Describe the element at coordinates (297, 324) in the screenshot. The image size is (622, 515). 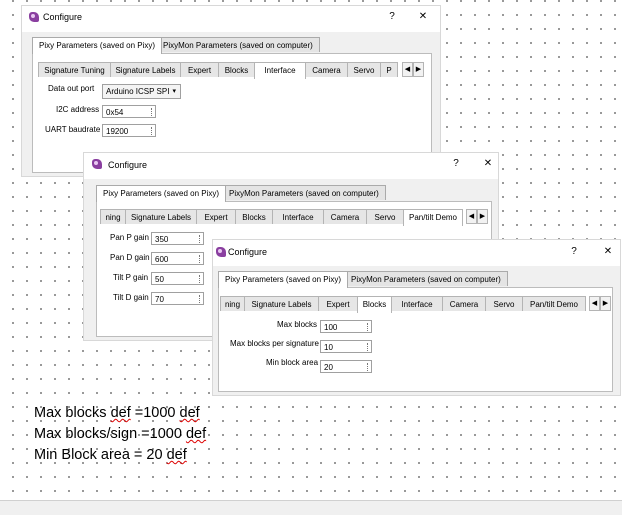
I see `max-blocks-label: Max blocks` at that location.